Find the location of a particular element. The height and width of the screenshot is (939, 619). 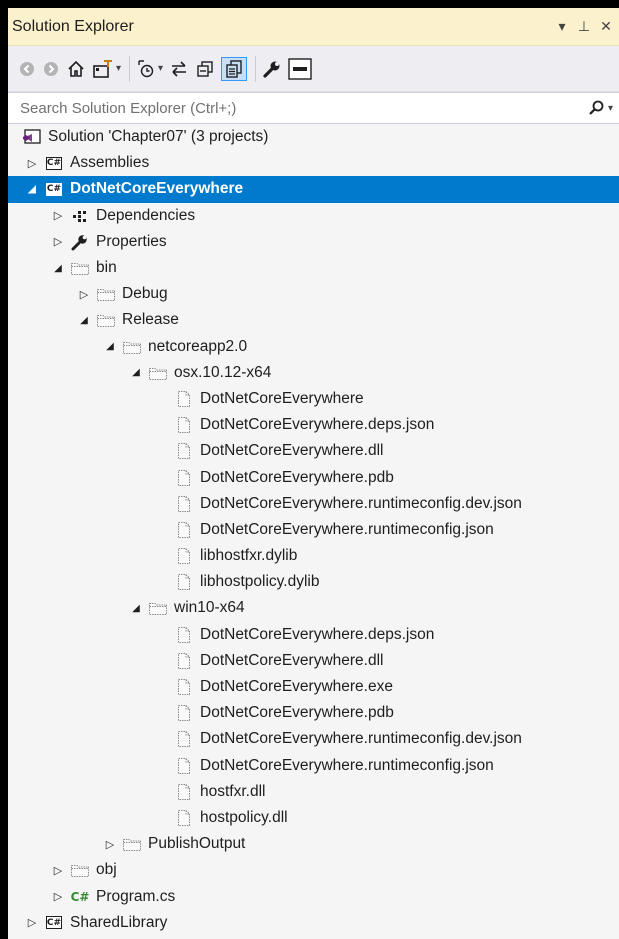

search-icon is located at coordinates (596, 108).